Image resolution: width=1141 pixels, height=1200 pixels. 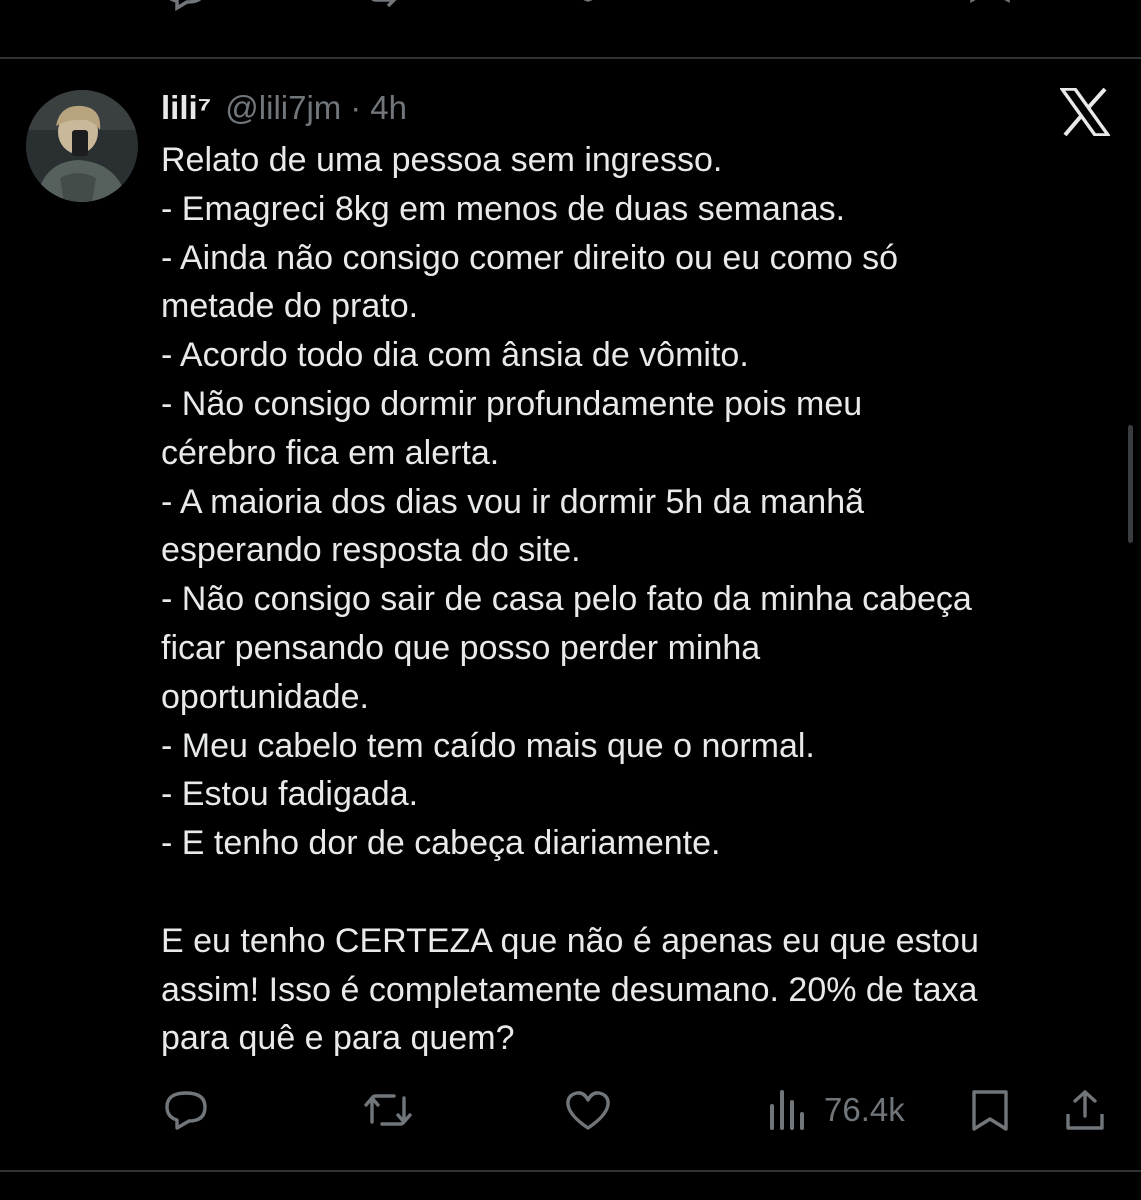 I want to click on timestamp: 4h, so click(x=388, y=108).